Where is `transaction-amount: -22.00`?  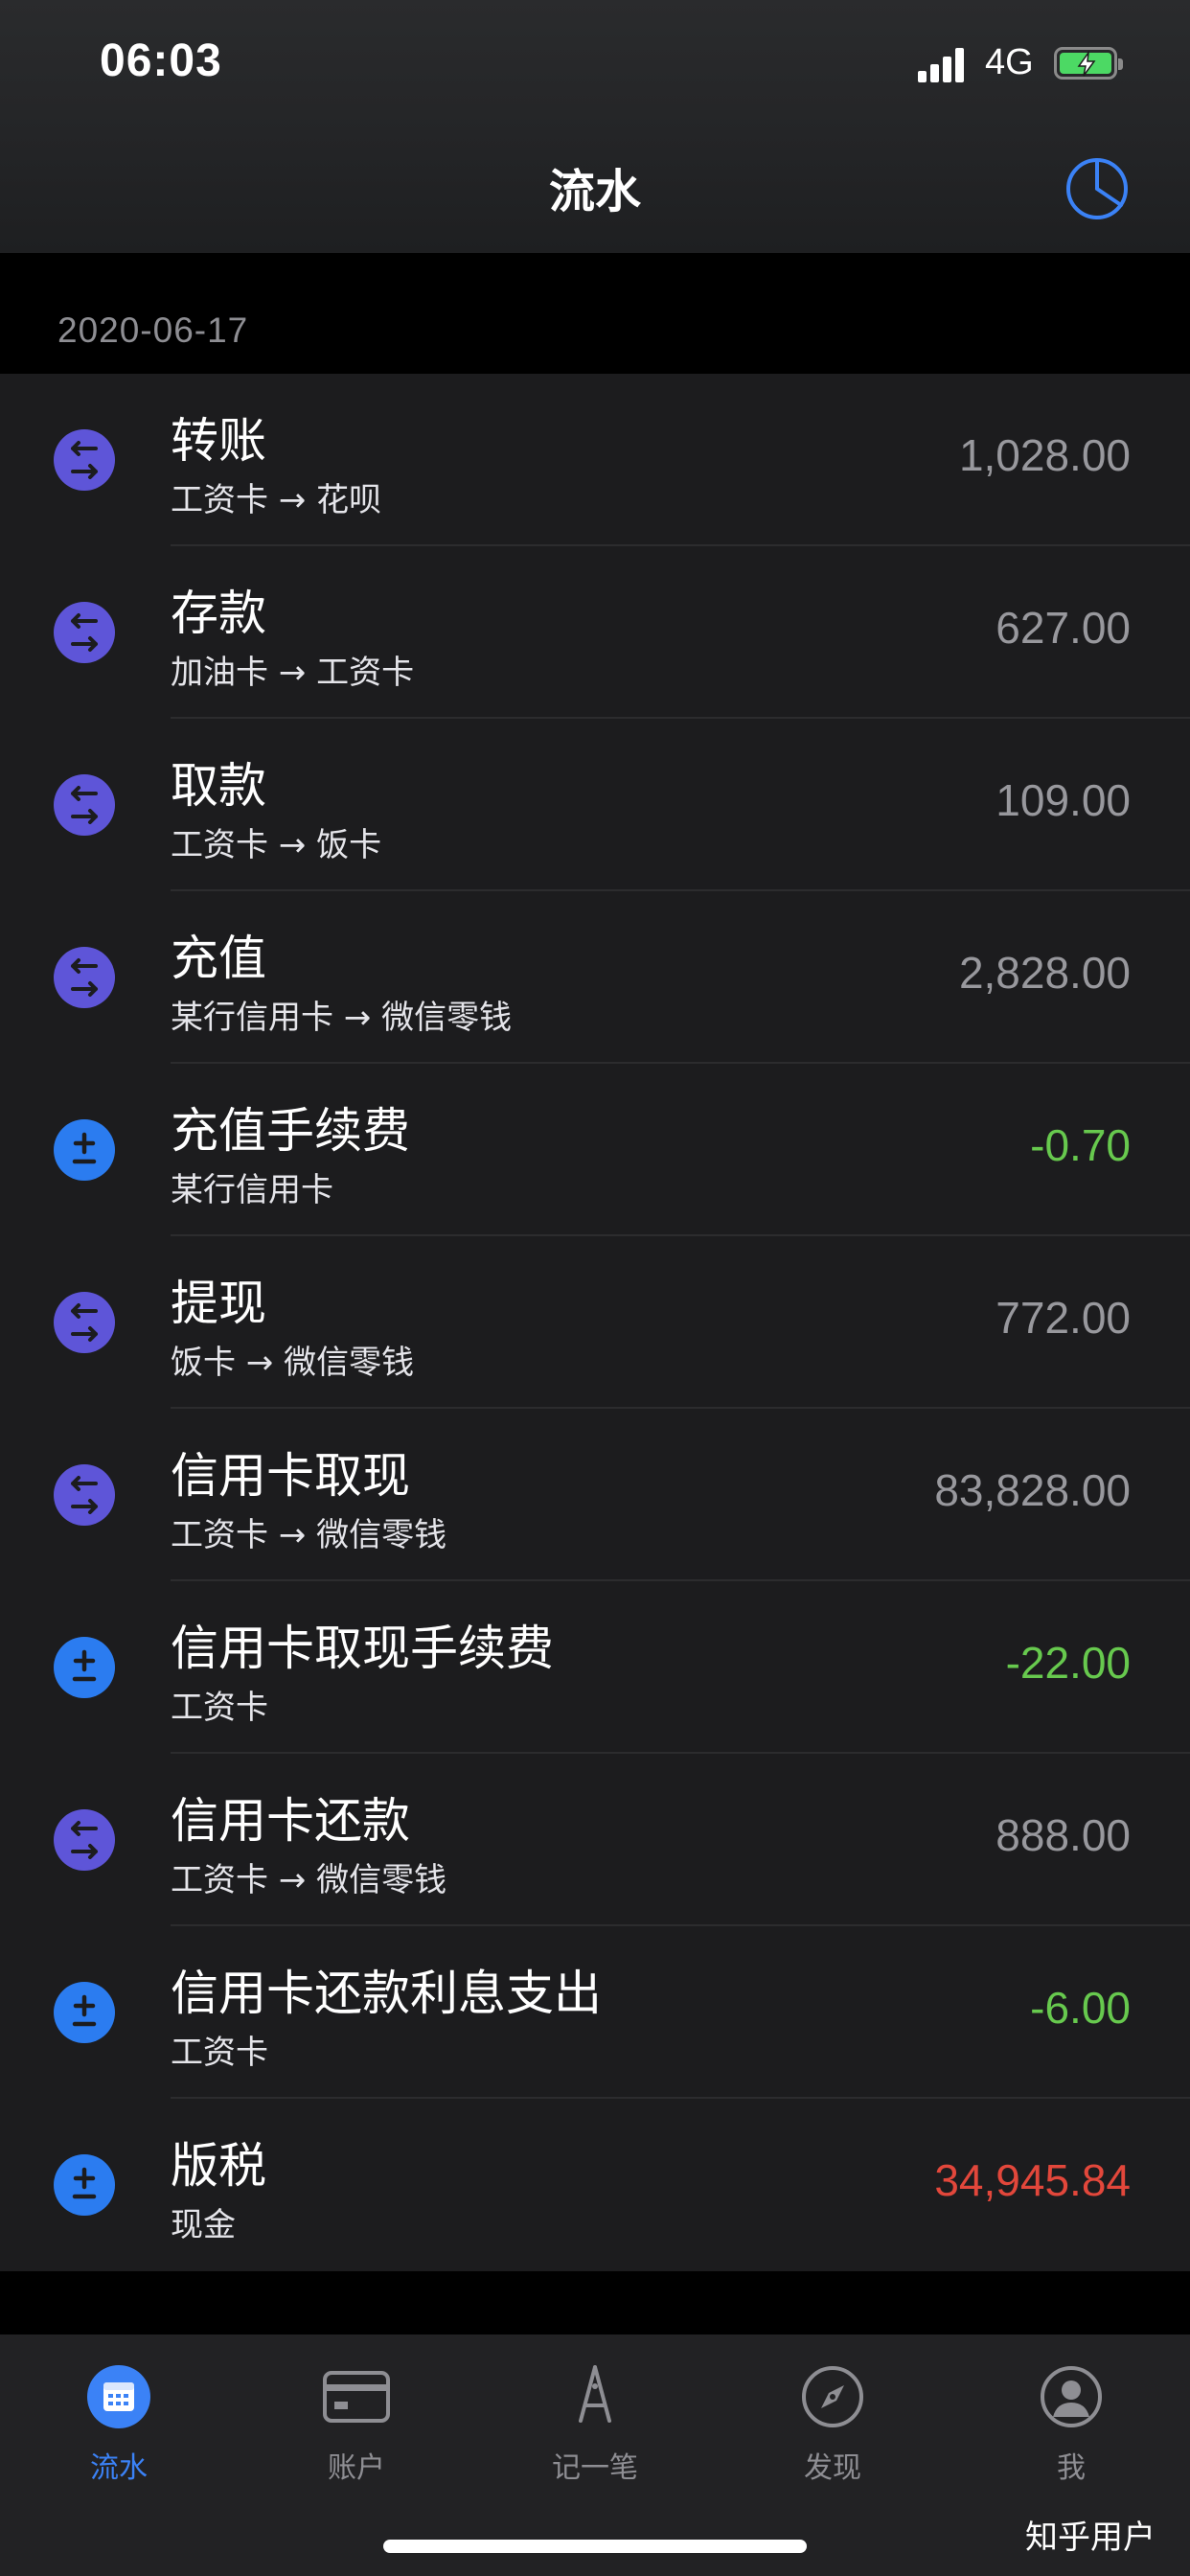
transaction-amount: -22.00 is located at coordinates (1068, 1663).